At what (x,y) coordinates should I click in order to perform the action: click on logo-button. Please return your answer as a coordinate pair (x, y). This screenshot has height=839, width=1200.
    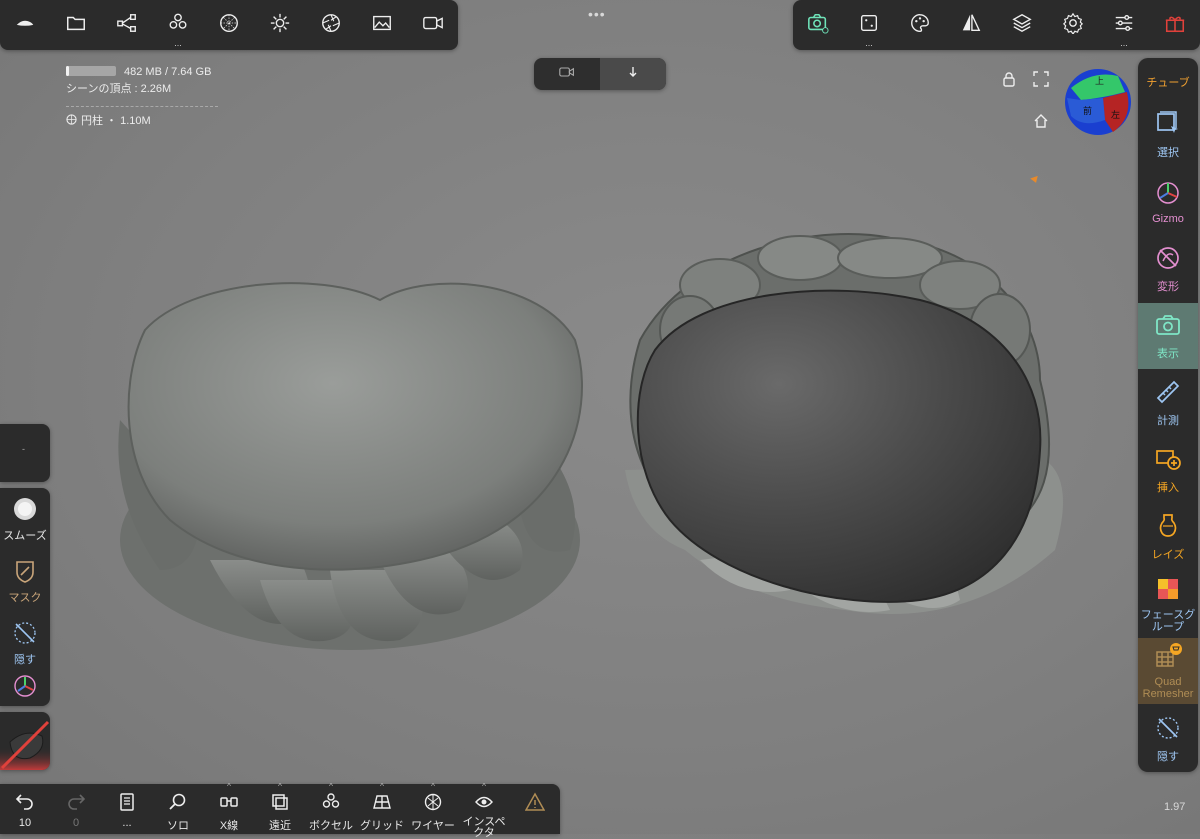
    Looking at the image, I should click on (25, 25).